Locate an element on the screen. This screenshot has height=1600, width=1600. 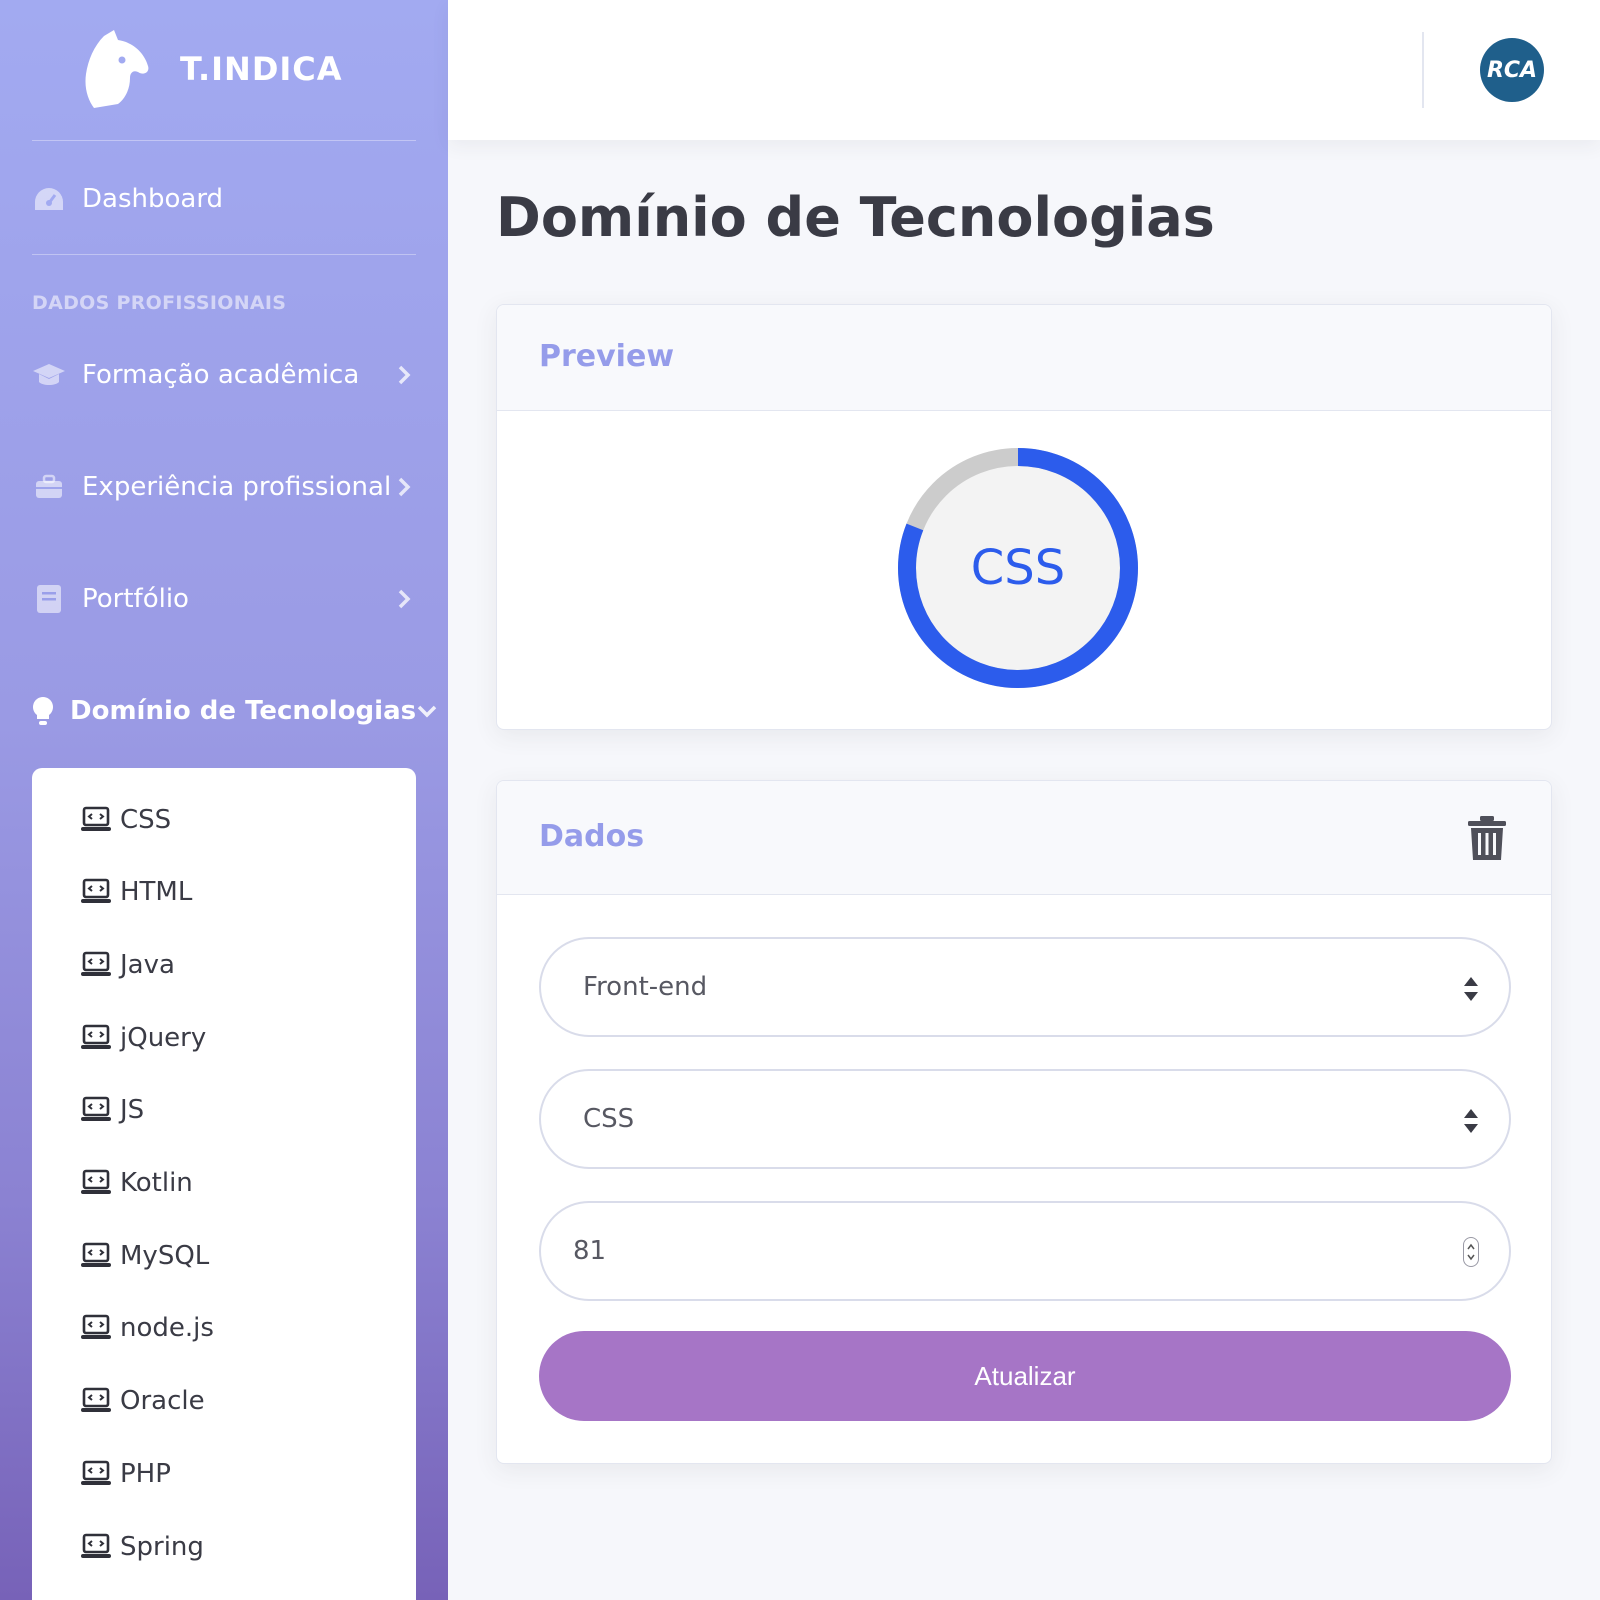
sidebar-item-label: Dashboard is located at coordinates (153, 199).